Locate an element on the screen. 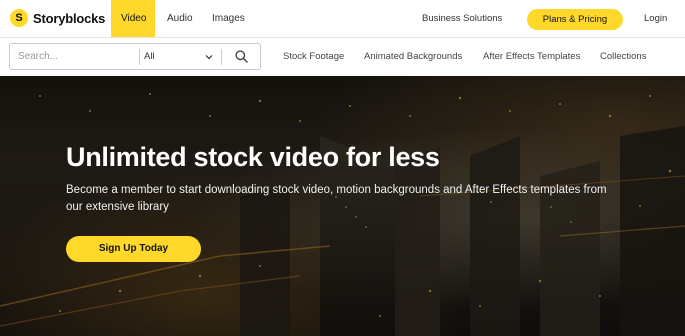  tab-video: Video is located at coordinates (133, 18).